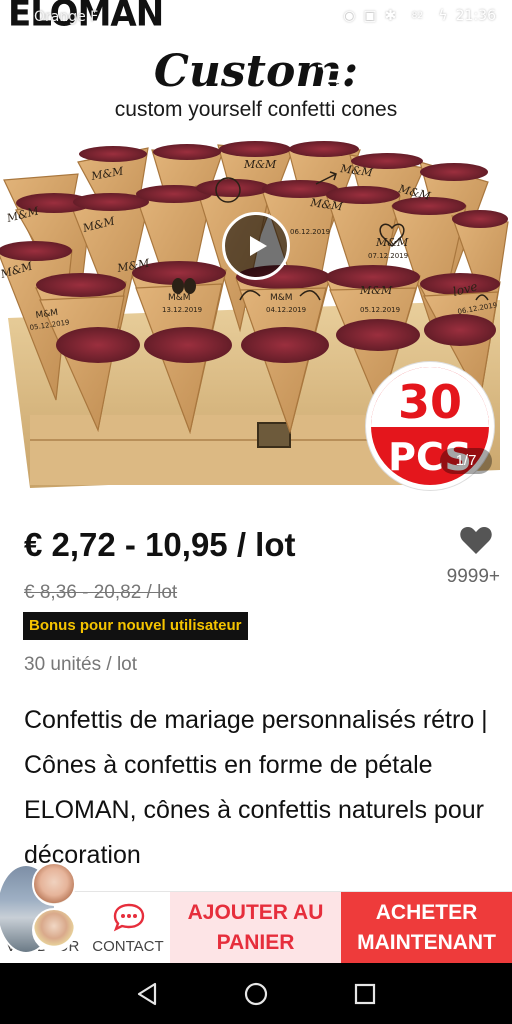  What do you see at coordinates (370, 16) in the screenshot?
I see `nfc-icon: ▣` at bounding box center [370, 16].